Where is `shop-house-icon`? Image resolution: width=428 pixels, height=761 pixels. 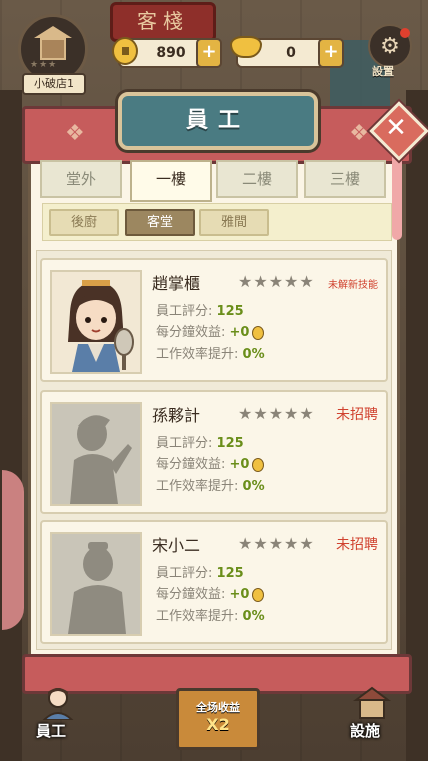 shop-house-icon is located at coordinates (53, 44).